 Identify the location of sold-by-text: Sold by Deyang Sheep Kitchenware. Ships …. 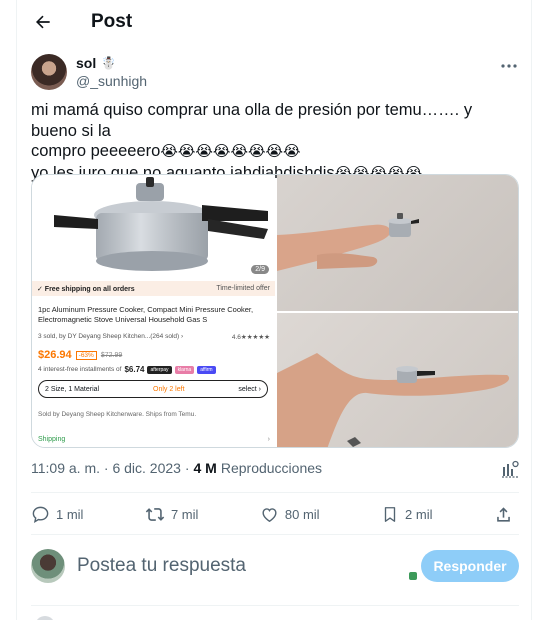
(117, 414).